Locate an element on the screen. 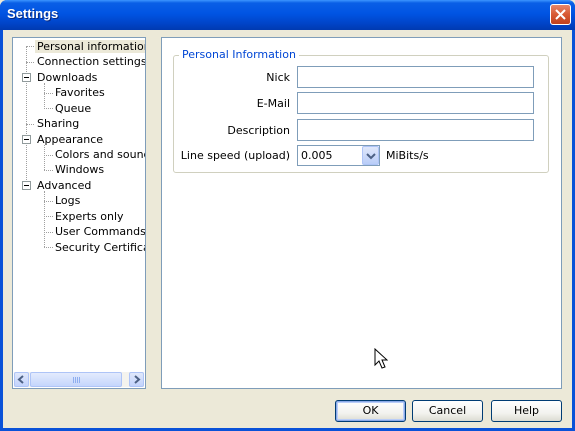 The image size is (575, 431). tree-item-colors-and-sounds: Colors and sounds is located at coordinates (99, 154).